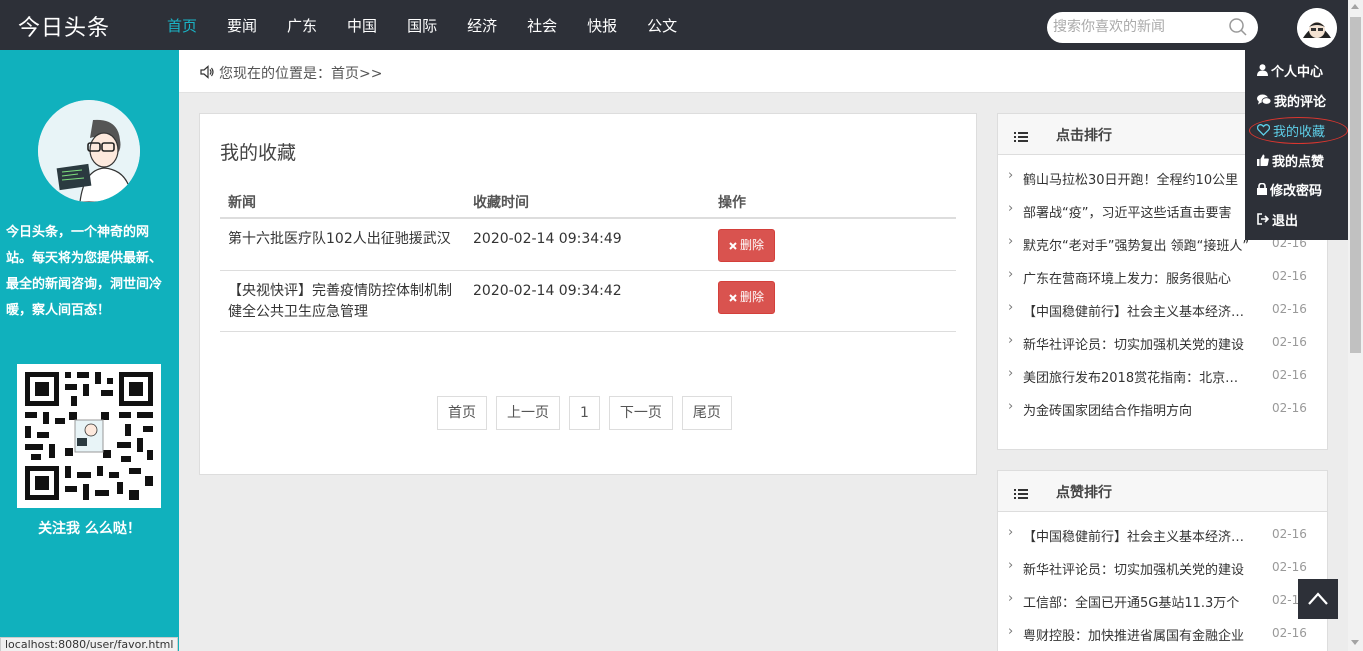 The height and width of the screenshot is (651, 1363). I want to click on favorite-time: 2020-02-14 09:34:49, so click(587, 244).